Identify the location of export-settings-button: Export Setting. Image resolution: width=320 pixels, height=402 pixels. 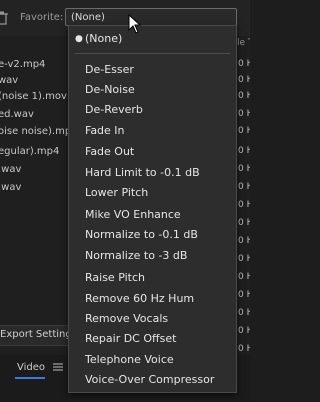
(36, 334).